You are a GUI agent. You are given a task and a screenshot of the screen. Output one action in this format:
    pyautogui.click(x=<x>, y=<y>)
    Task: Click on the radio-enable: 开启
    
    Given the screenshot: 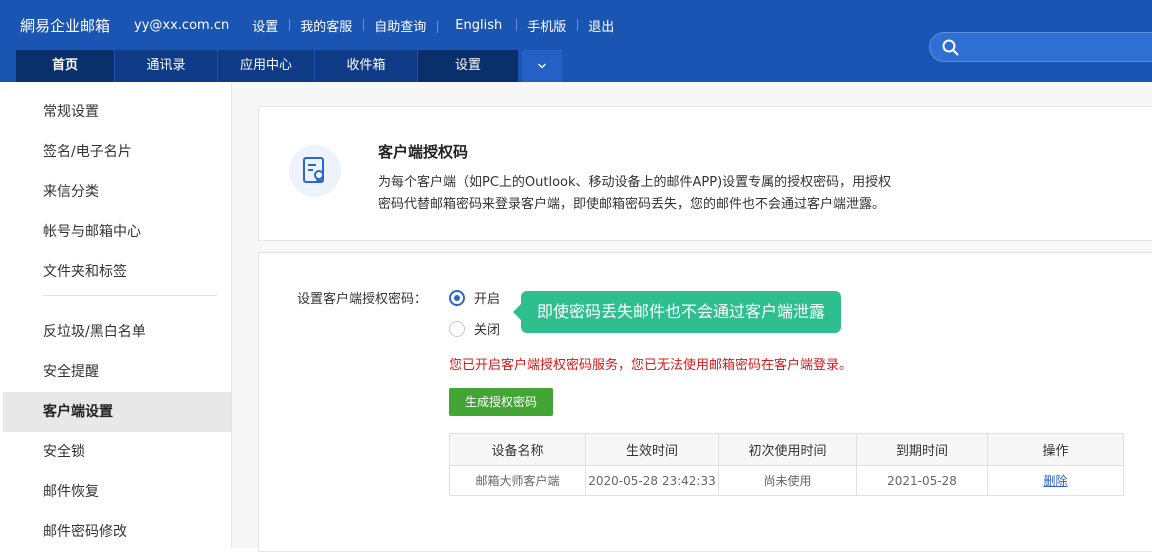 What is the action you would take?
    pyautogui.click(x=474, y=297)
    